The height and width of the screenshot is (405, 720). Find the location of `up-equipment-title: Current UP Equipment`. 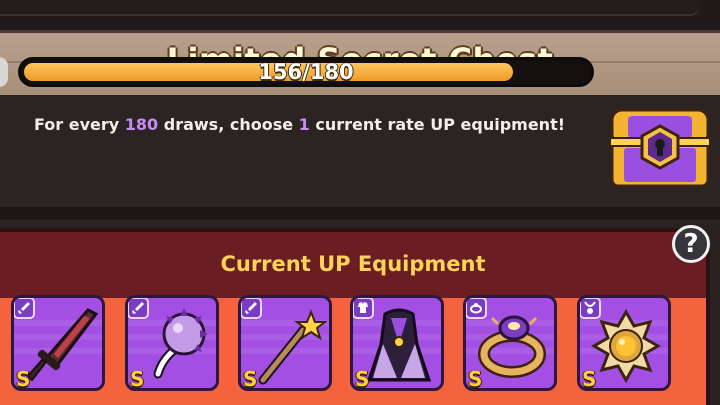

up-equipment-title: Current UP Equipment is located at coordinates (353, 264).